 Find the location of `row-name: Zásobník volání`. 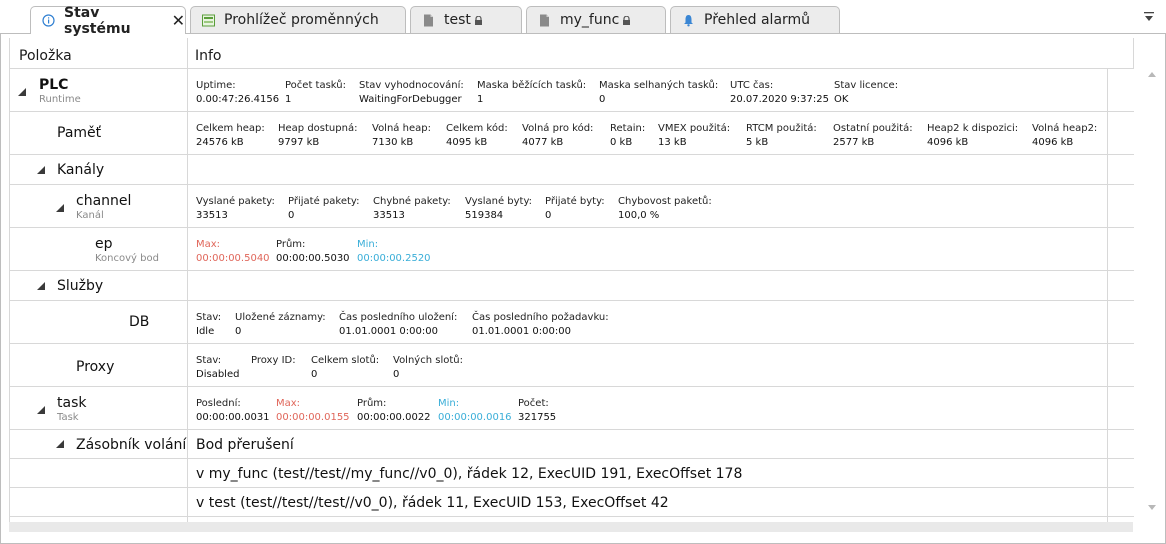

row-name: Zásobník volání is located at coordinates (131, 445).